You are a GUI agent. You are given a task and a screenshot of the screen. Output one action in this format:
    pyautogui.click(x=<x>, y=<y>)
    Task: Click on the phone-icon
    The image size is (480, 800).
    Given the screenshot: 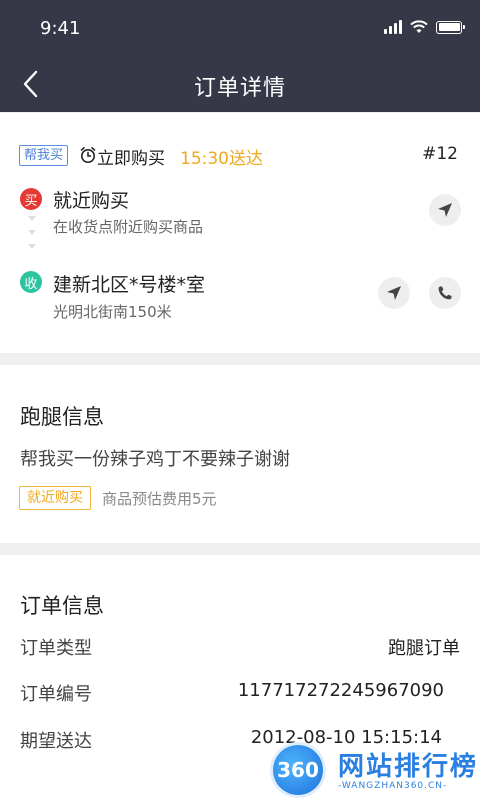 What is the action you would take?
    pyautogui.click(x=445, y=293)
    